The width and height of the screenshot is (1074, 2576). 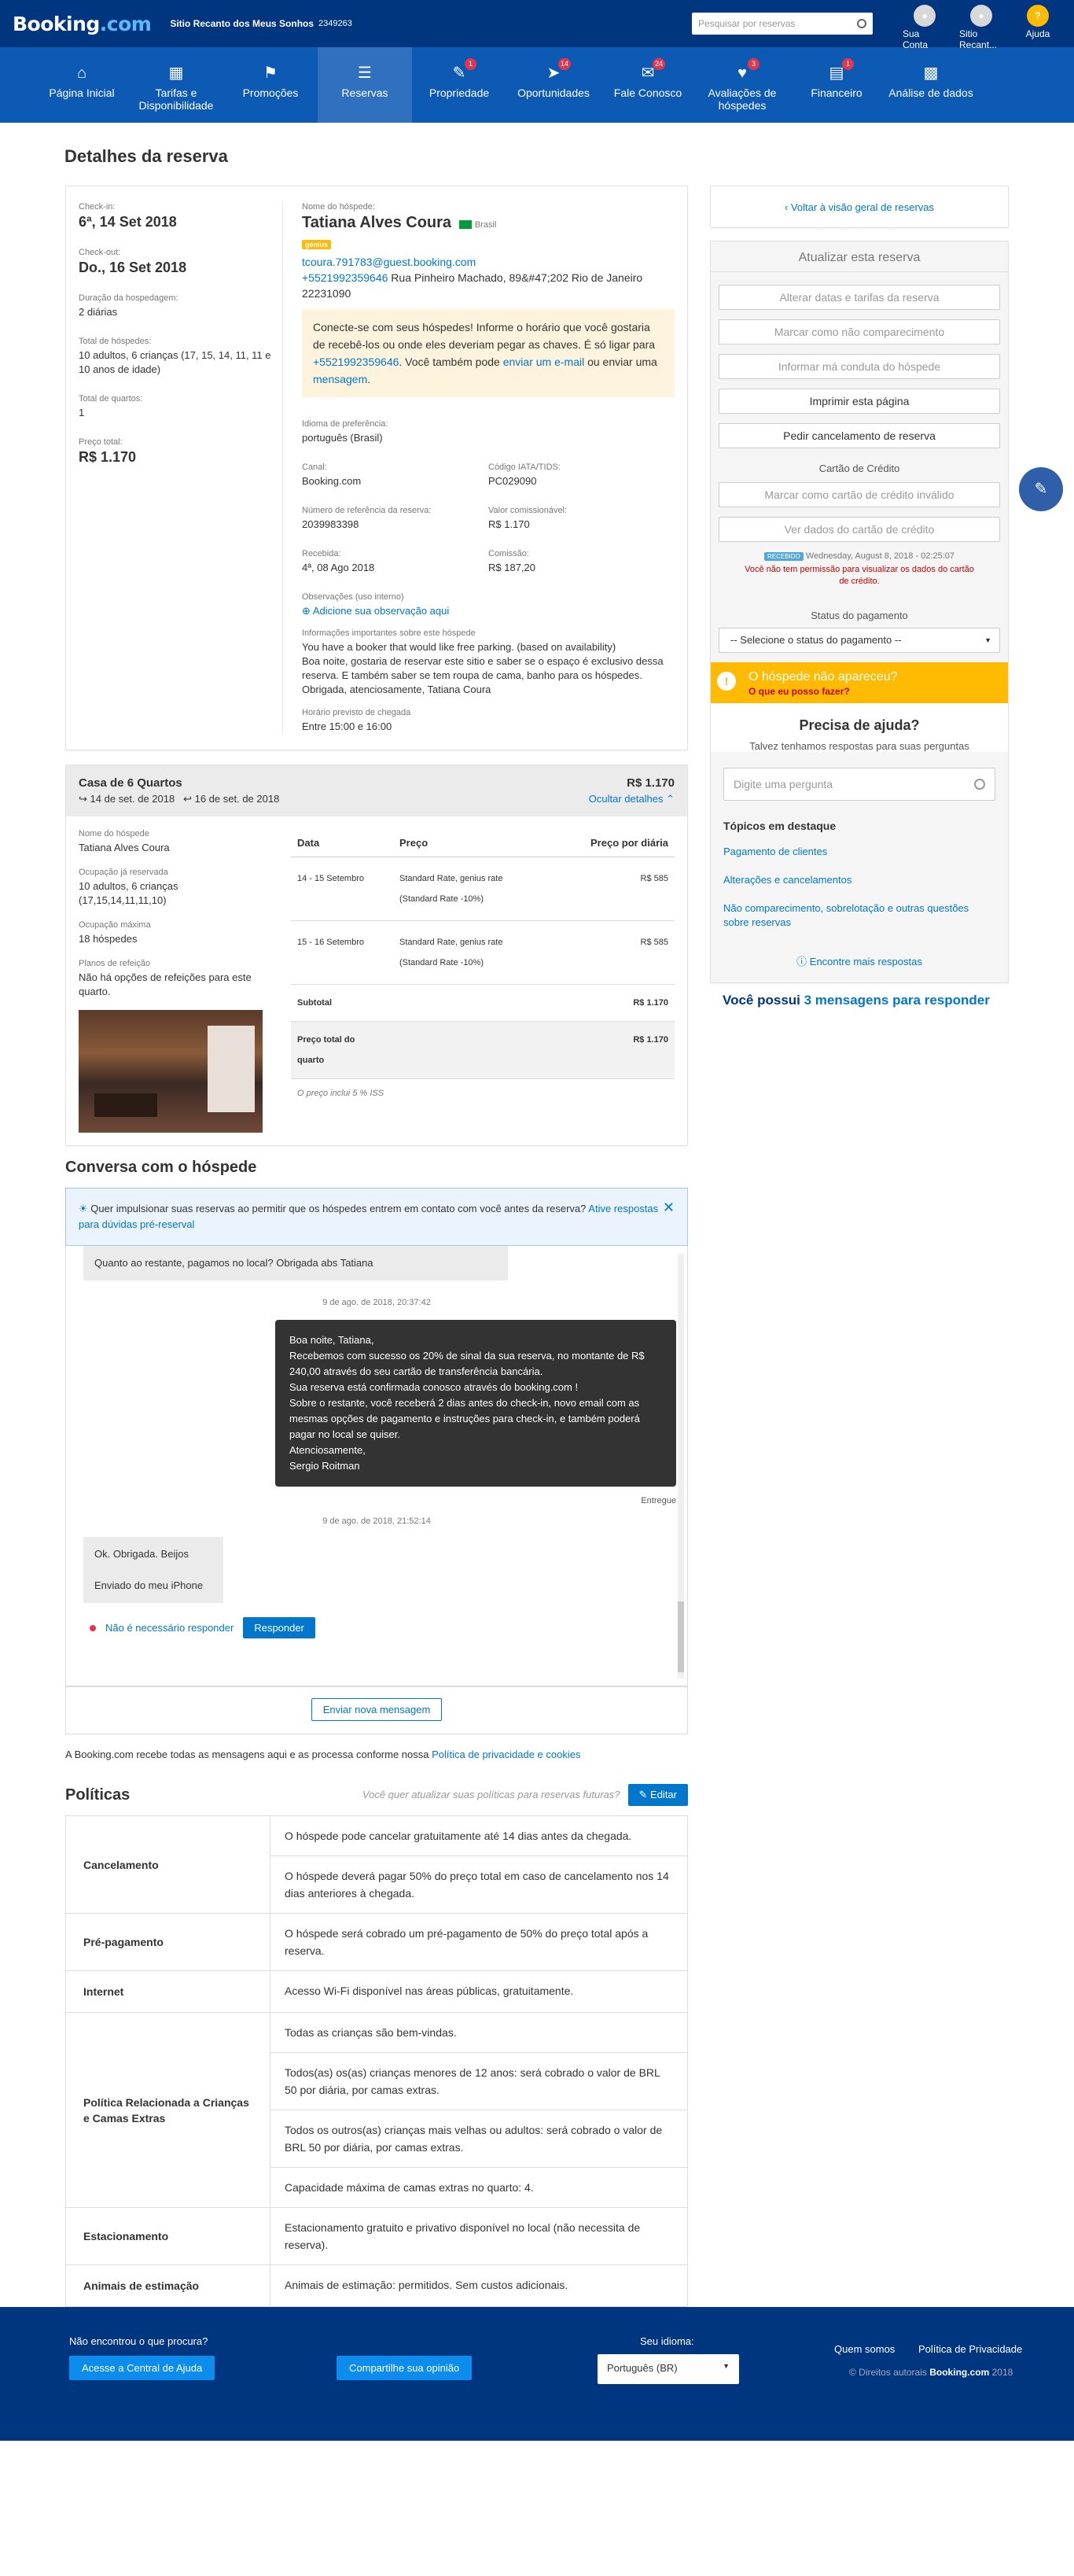 I want to click on payment-status-select: -- Selecione o status do pagamento -- ▼, so click(x=859, y=640).